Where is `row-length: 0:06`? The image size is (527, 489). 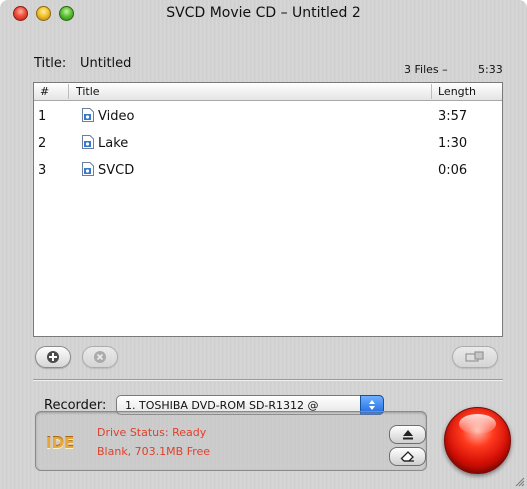 row-length: 0:06 is located at coordinates (453, 170).